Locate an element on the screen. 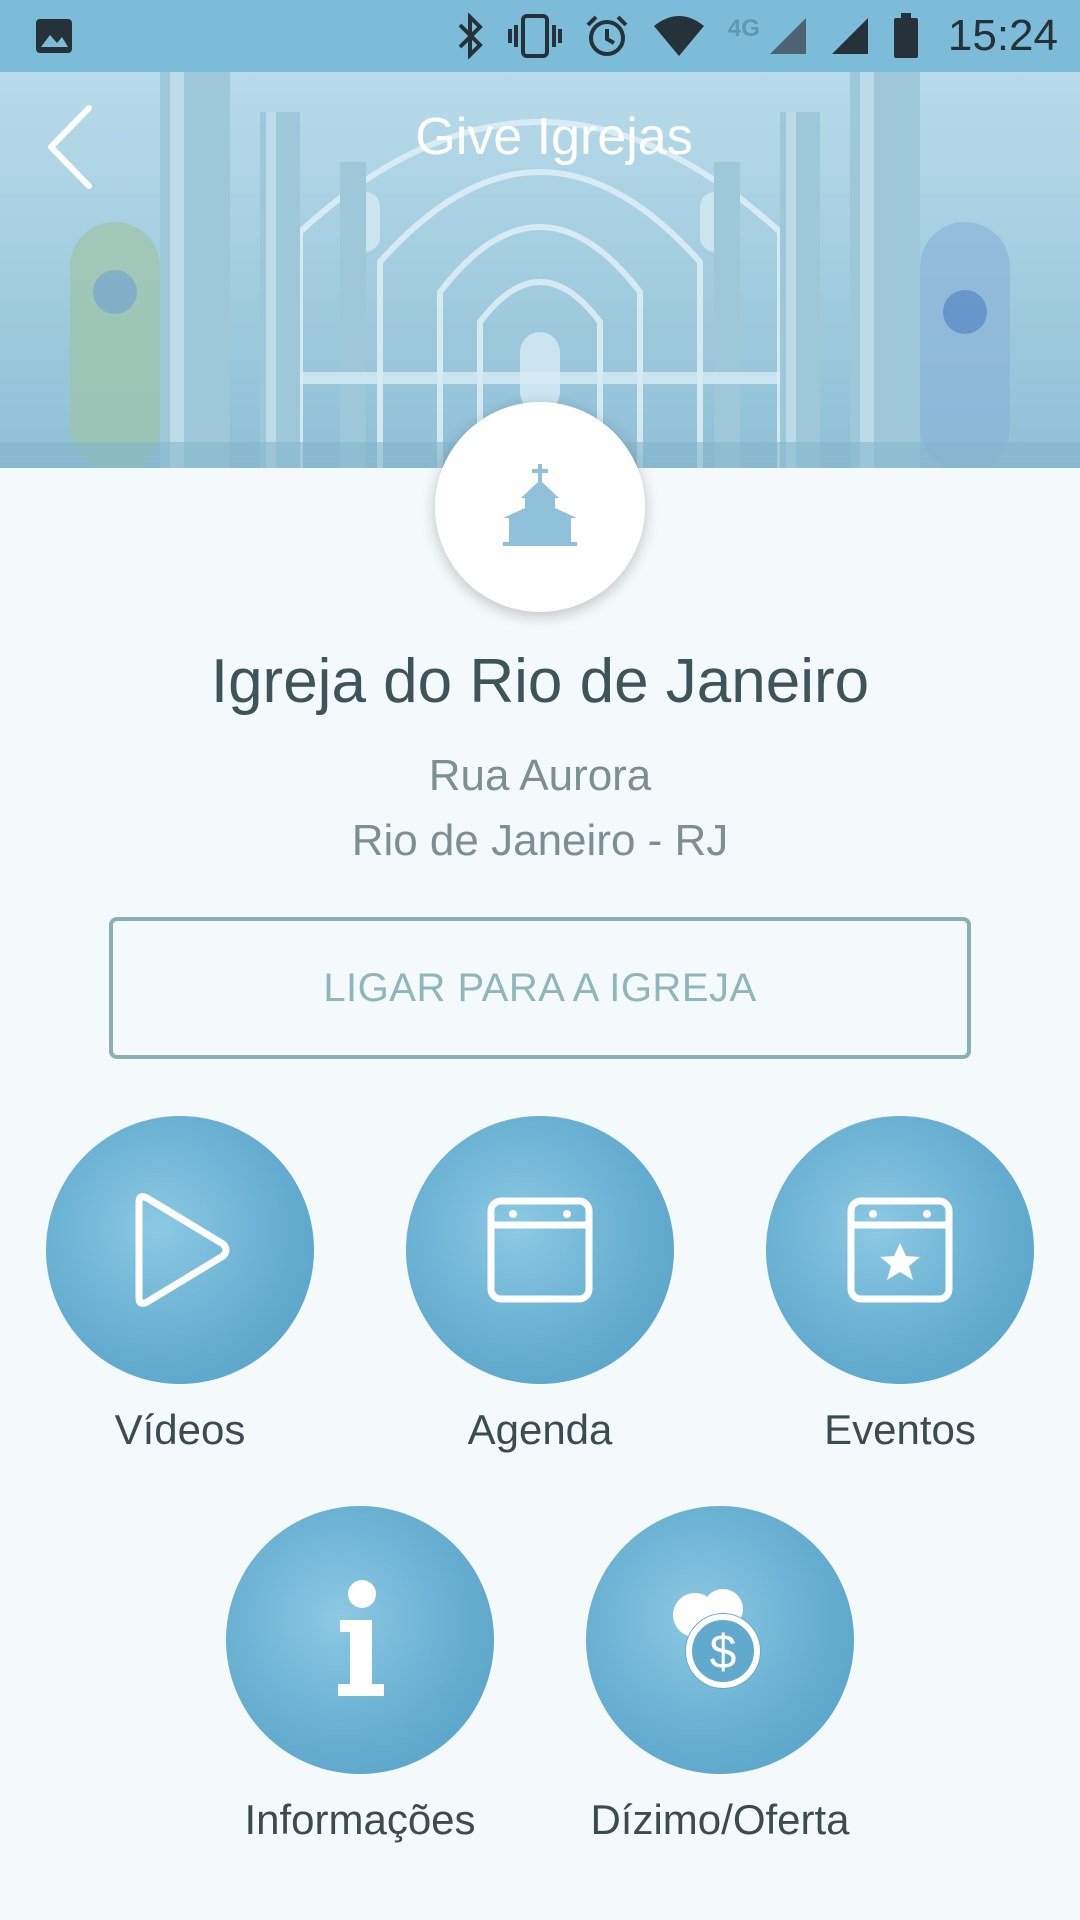 The width and height of the screenshot is (1080, 1920). tithe-offering-circle: $ is located at coordinates (720, 1640).